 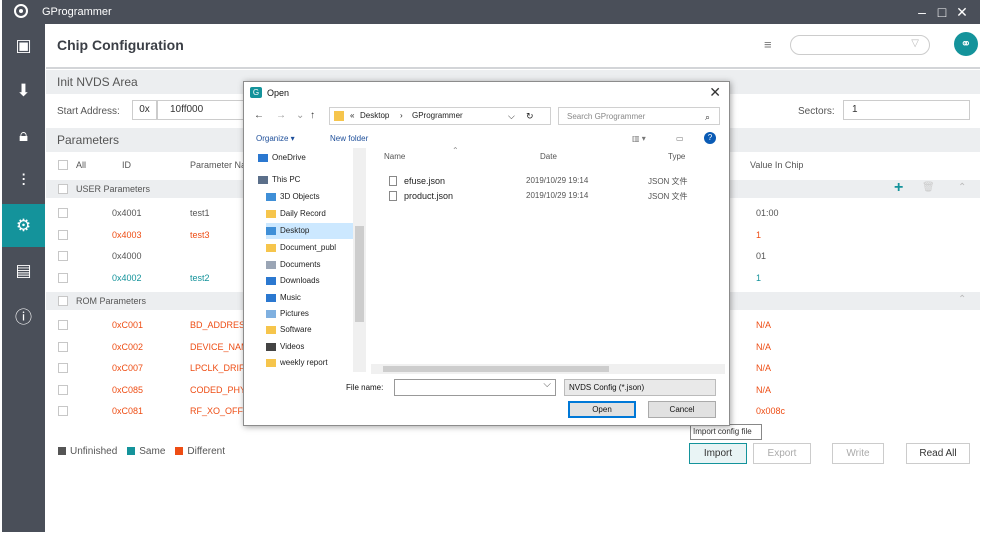 I want to click on file-list-hscroll, so click(x=548, y=369).